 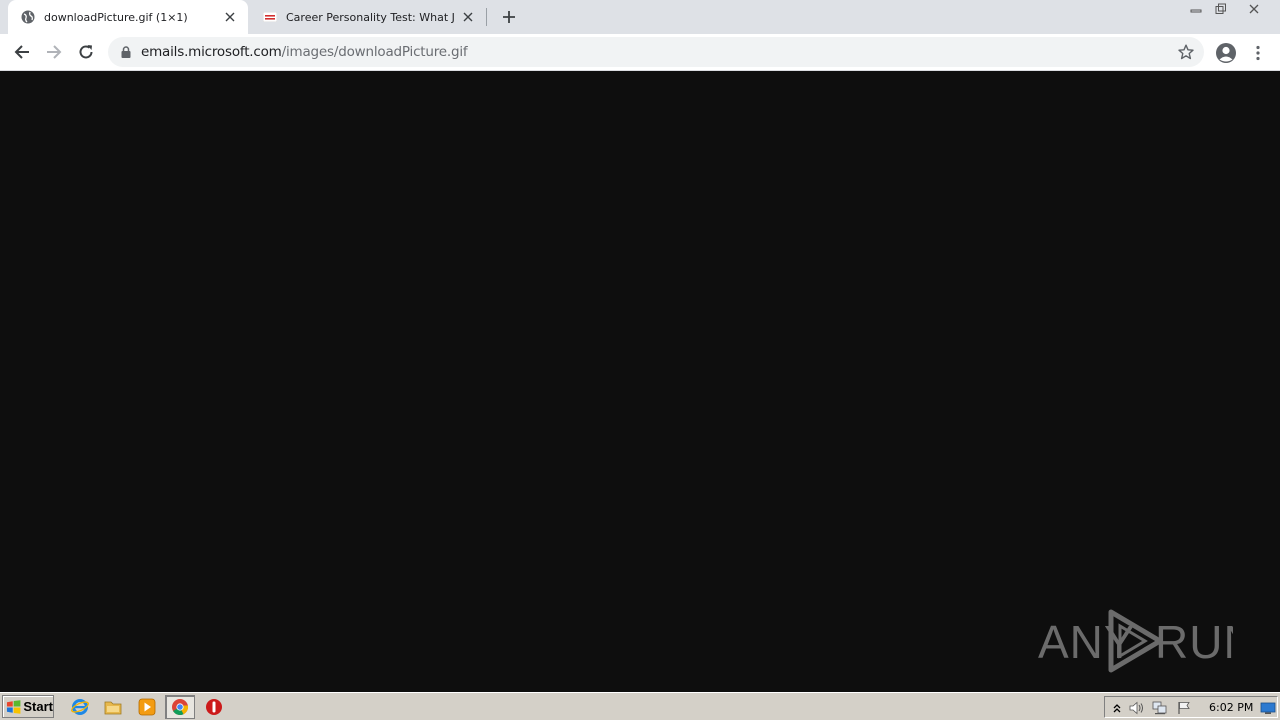 What do you see at coordinates (80, 707) in the screenshot?
I see `internet-explorer-icon` at bounding box center [80, 707].